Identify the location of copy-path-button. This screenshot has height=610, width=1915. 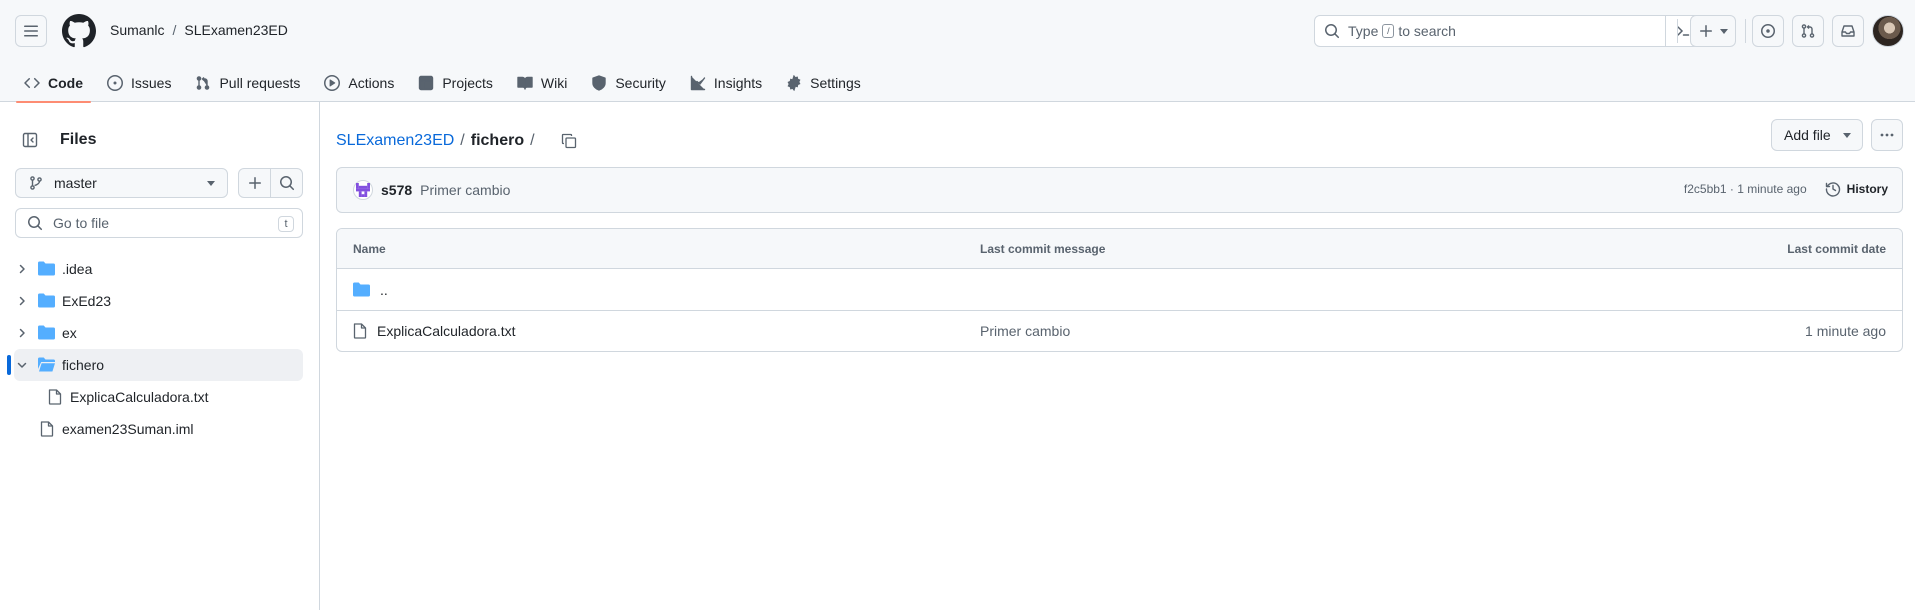
(569, 141).